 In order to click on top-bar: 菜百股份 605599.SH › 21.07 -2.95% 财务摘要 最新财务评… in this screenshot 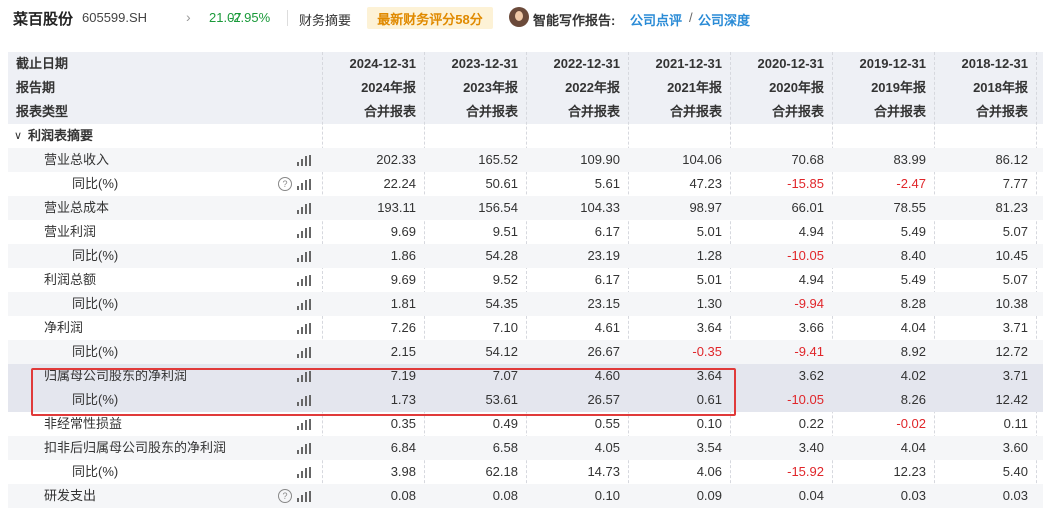, I will do `click(521, 18)`.